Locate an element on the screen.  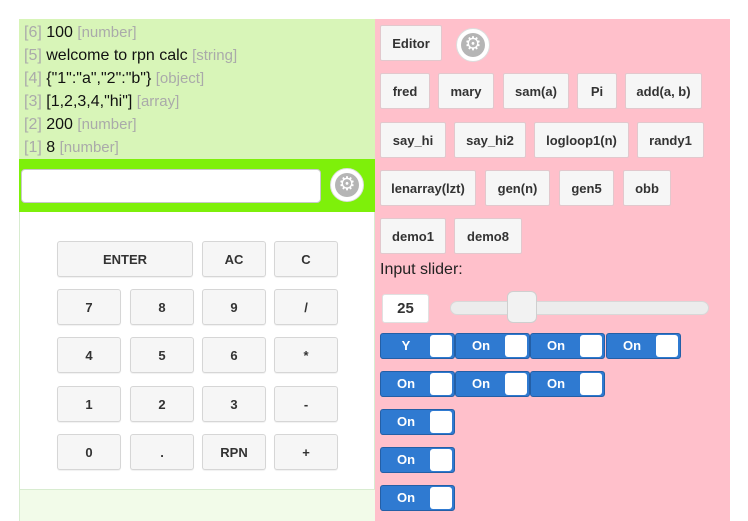
key-6: 6 is located at coordinates (234, 355).